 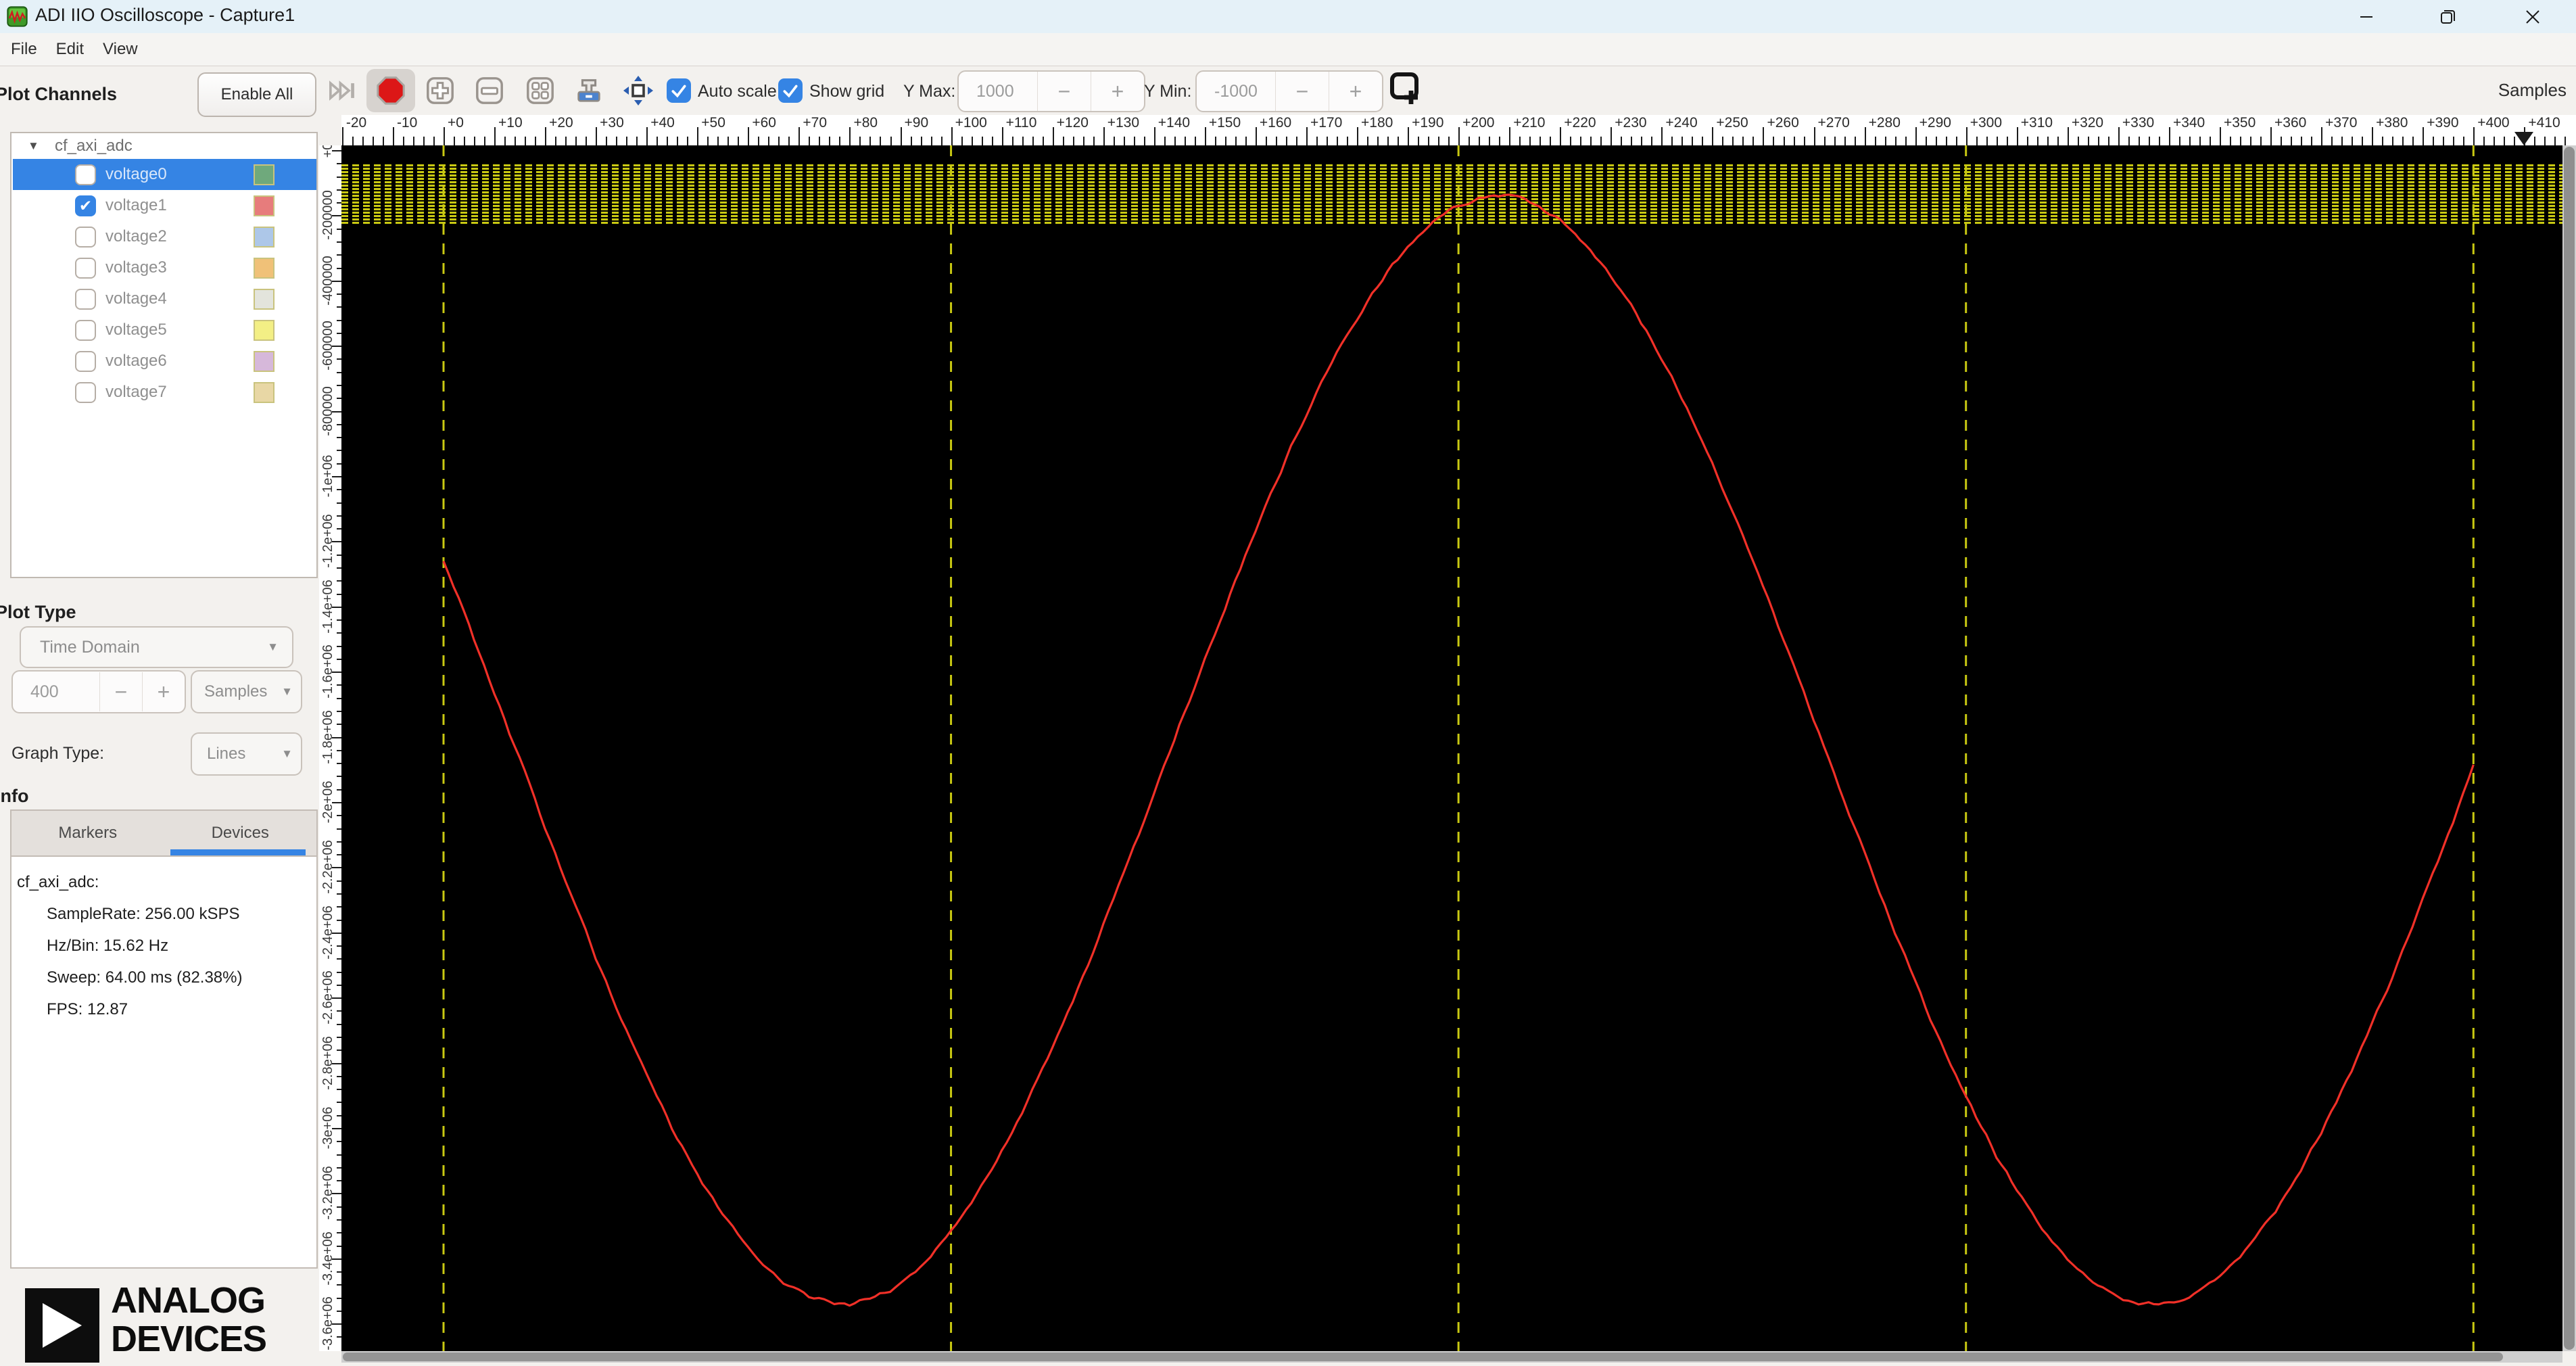 What do you see at coordinates (70, 50) in the screenshot?
I see `menu-edit: Edit` at bounding box center [70, 50].